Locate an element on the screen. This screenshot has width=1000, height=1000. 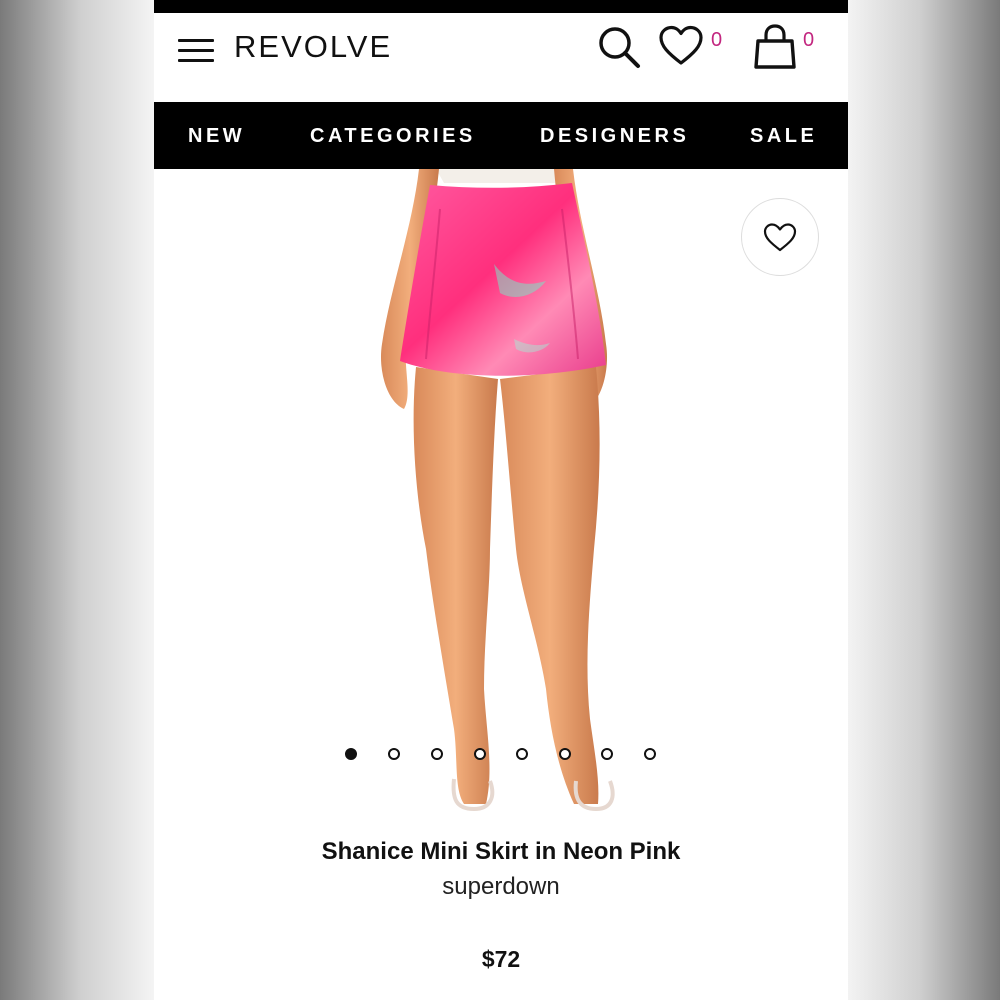
header: REVOLVE 0 0 is located at coordinates (501, 57).